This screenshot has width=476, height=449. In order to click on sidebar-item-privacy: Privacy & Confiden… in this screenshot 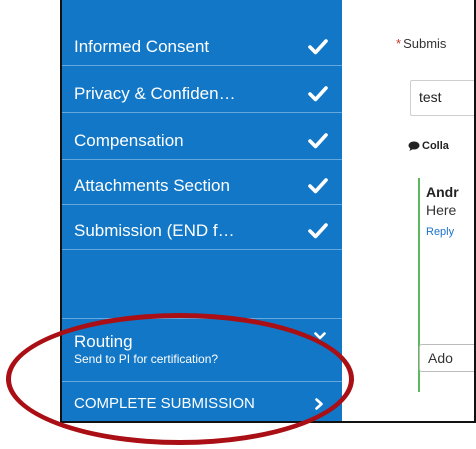, I will do `click(202, 94)`.